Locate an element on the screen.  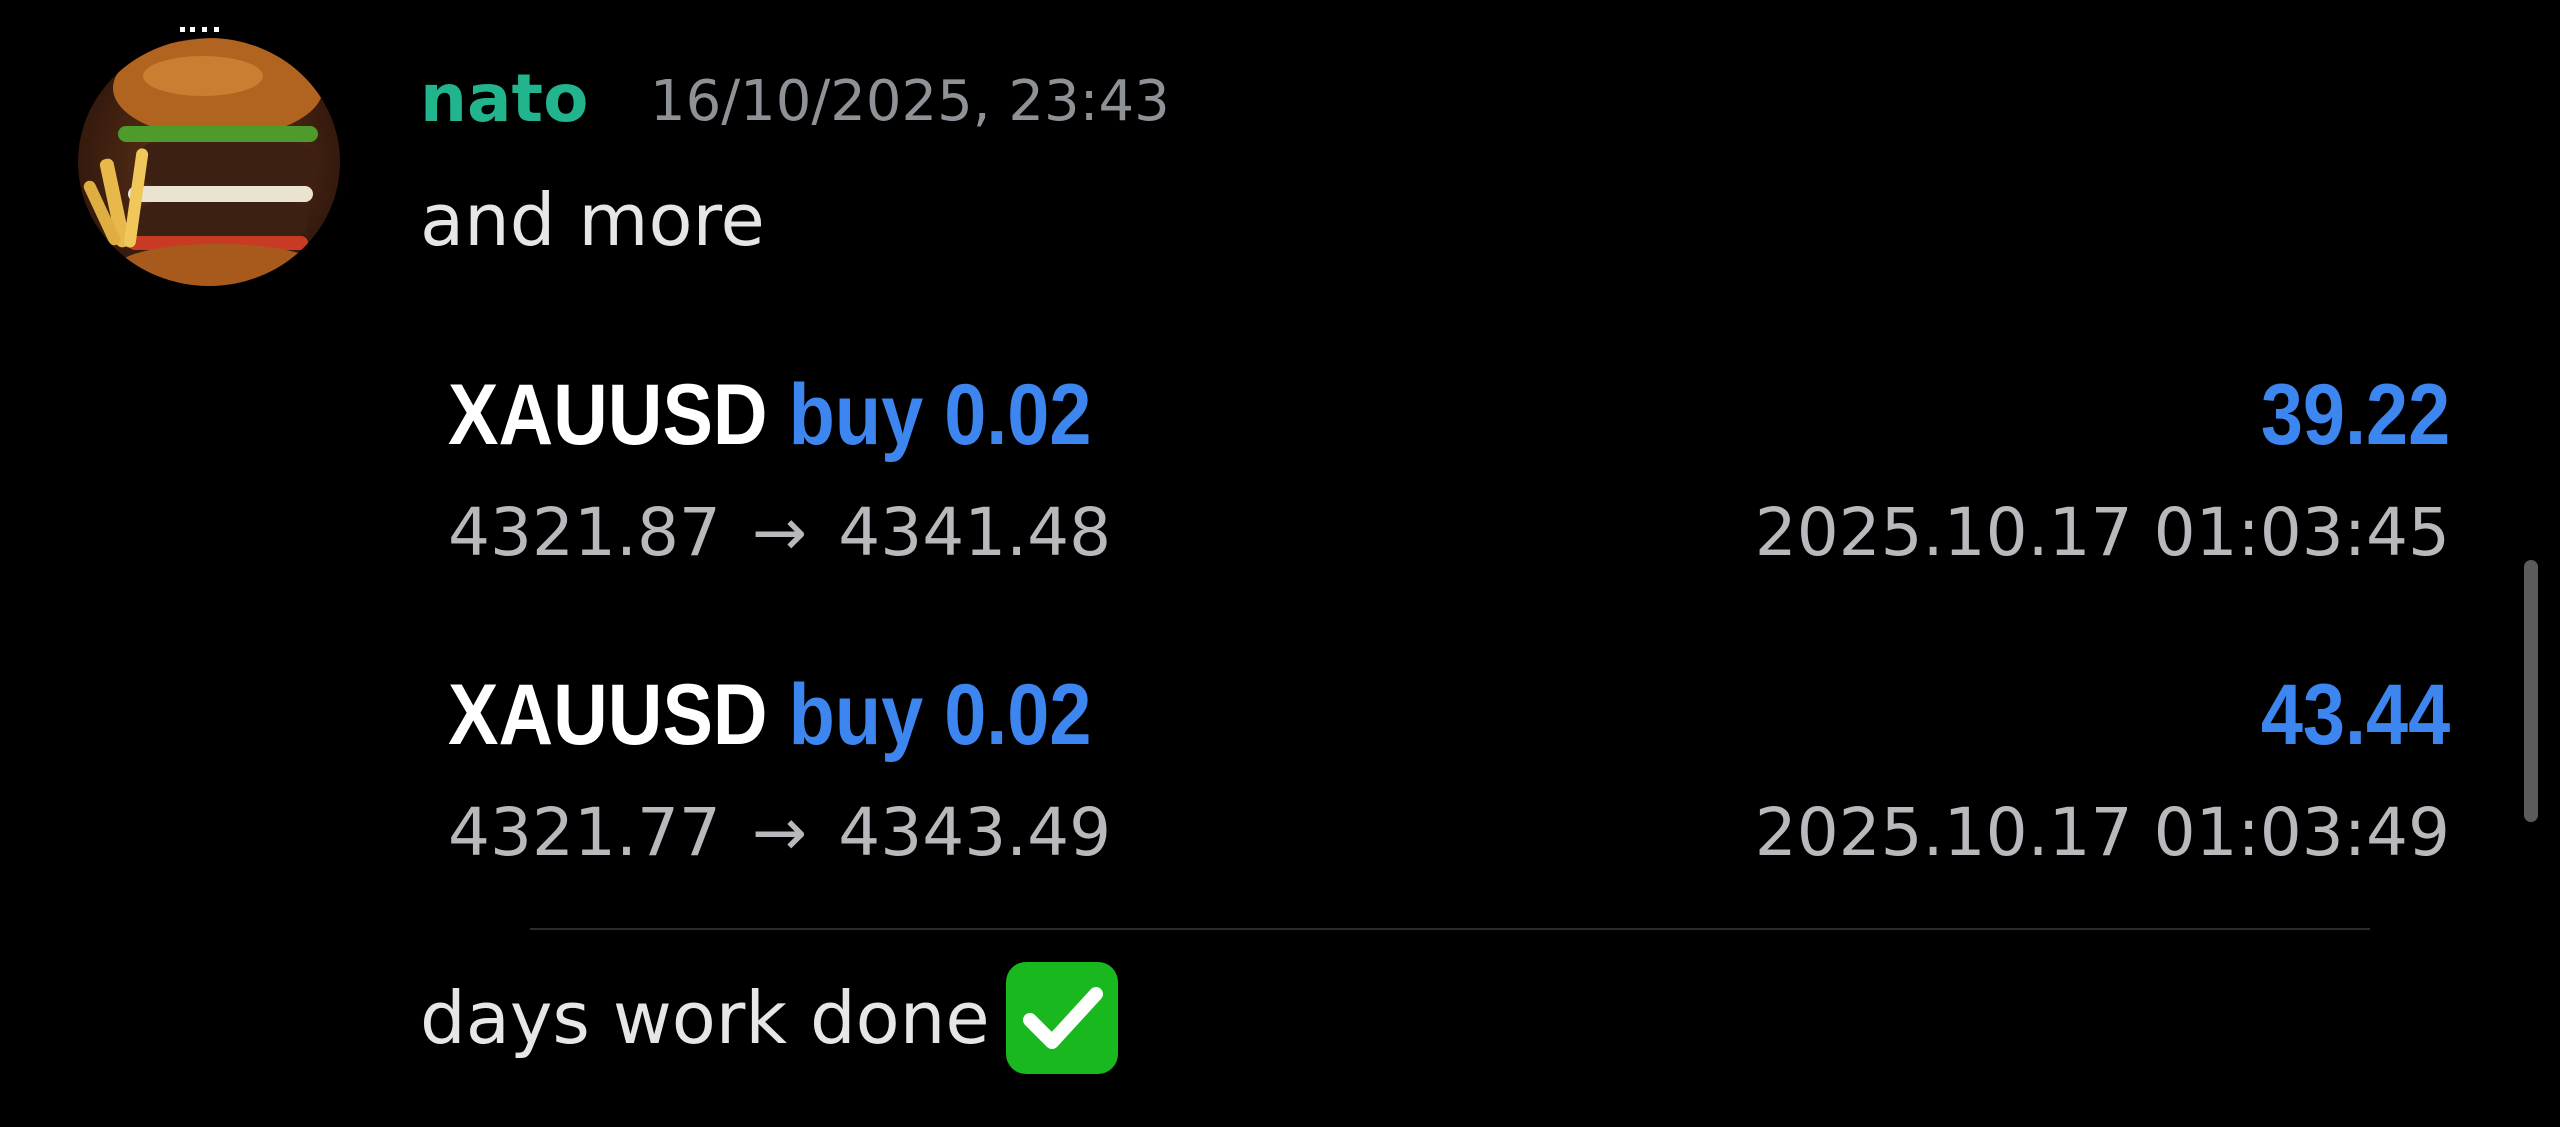
close-price: 4343.49 is located at coordinates (975, 832).